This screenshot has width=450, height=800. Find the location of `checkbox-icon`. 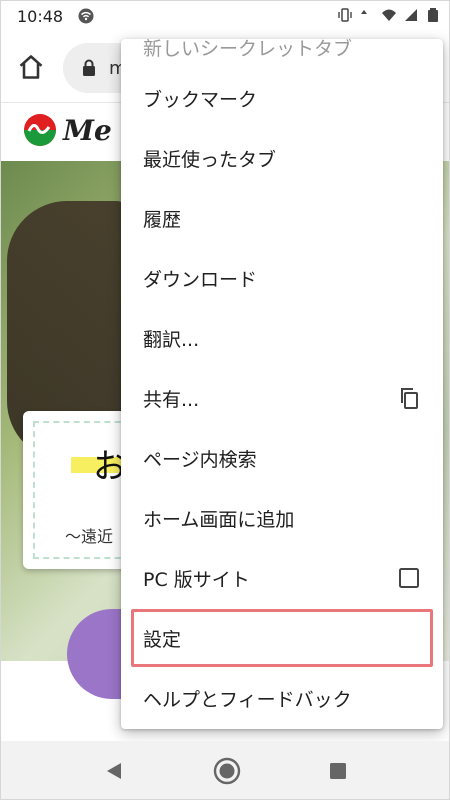

checkbox-icon is located at coordinates (409, 578).